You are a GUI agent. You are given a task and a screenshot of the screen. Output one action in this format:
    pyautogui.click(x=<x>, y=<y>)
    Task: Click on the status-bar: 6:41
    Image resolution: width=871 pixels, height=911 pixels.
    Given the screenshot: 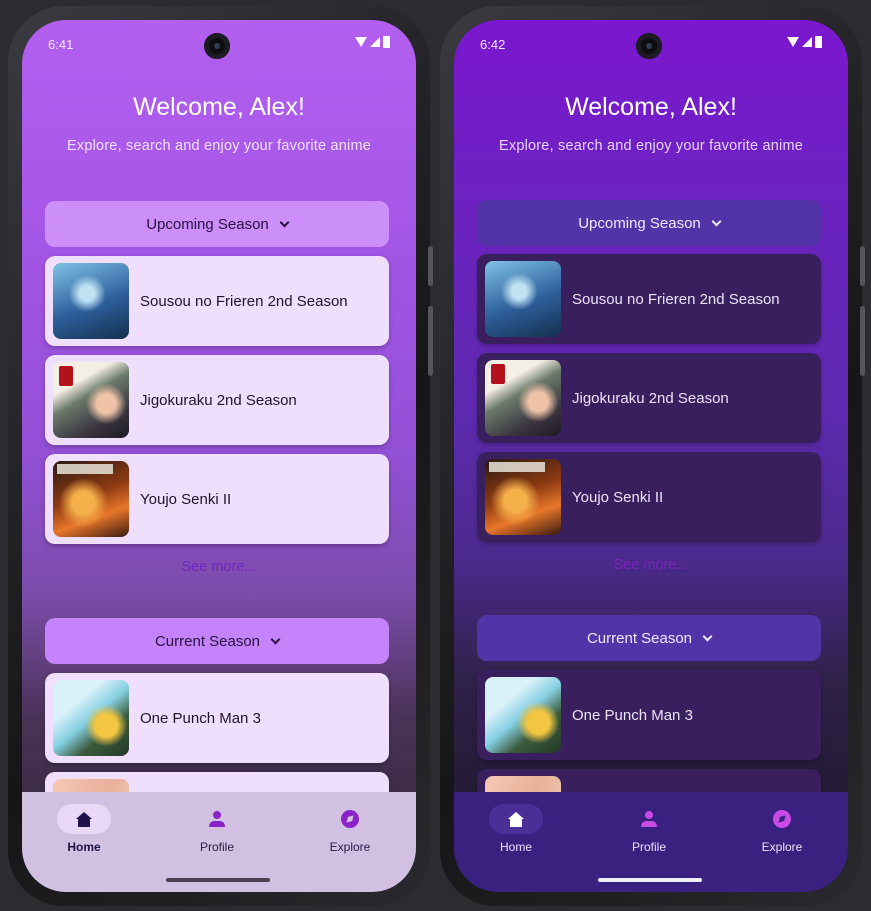 What is the action you would take?
    pyautogui.click(x=219, y=41)
    